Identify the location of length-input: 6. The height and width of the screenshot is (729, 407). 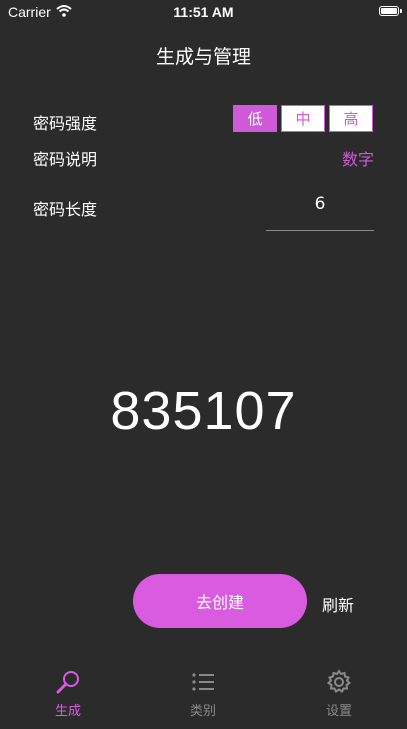
(320, 204).